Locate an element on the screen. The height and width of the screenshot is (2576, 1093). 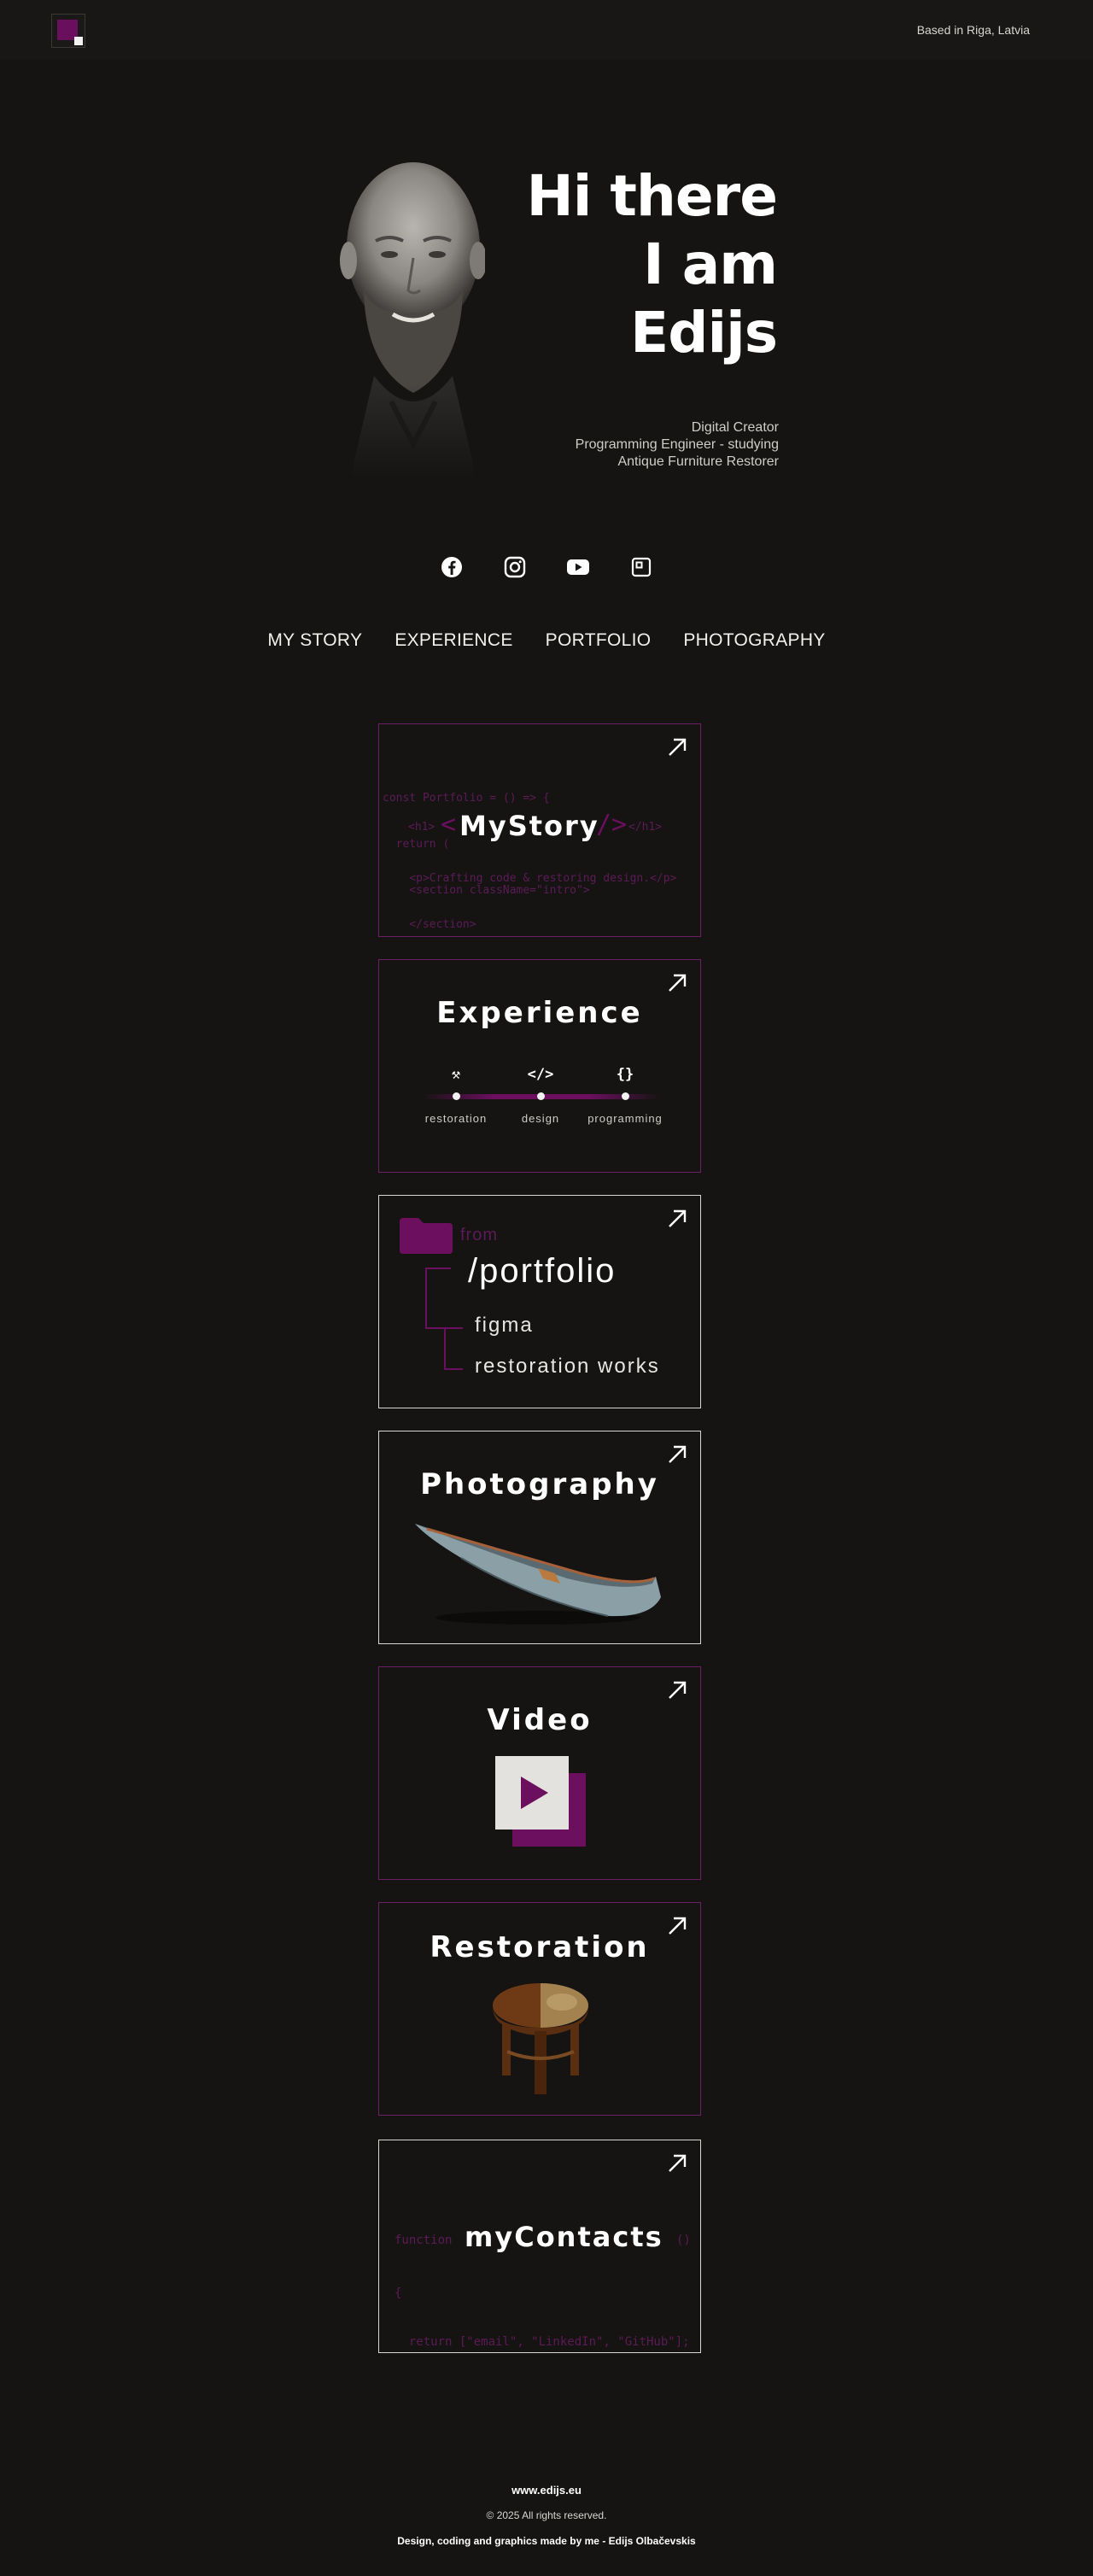
play-button is located at coordinates (532, 1793).